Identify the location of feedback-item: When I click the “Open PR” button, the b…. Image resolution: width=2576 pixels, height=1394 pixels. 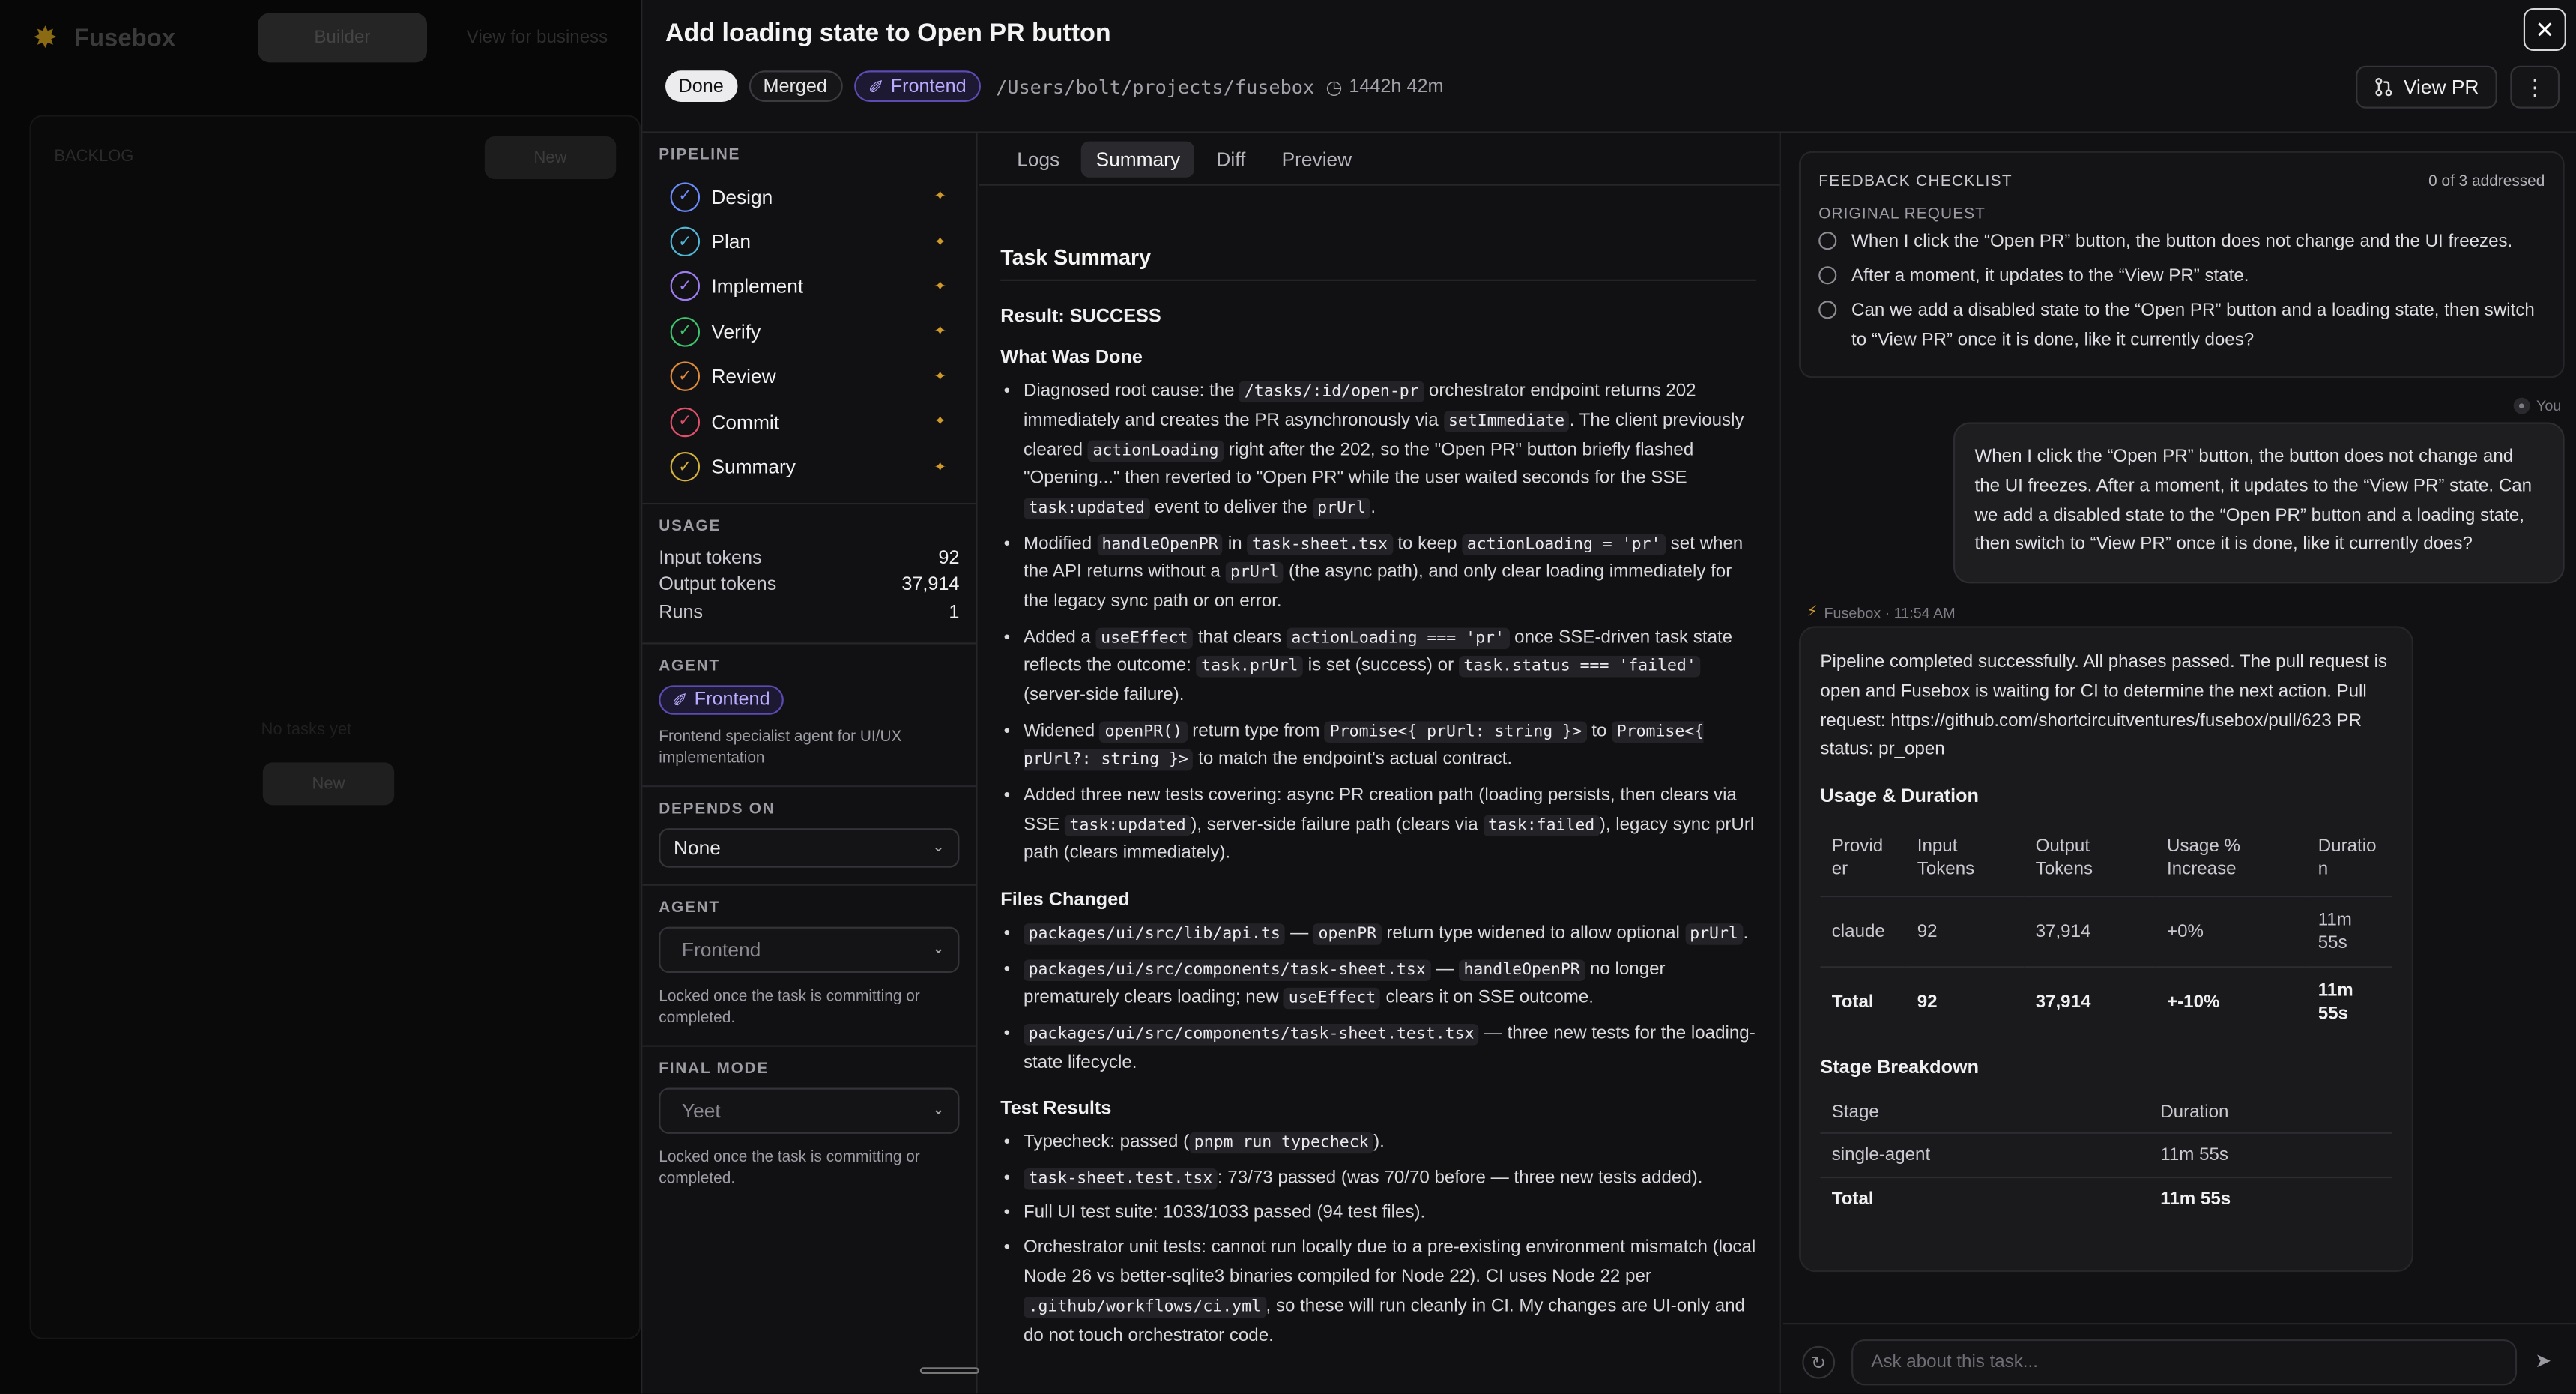
(2181, 243).